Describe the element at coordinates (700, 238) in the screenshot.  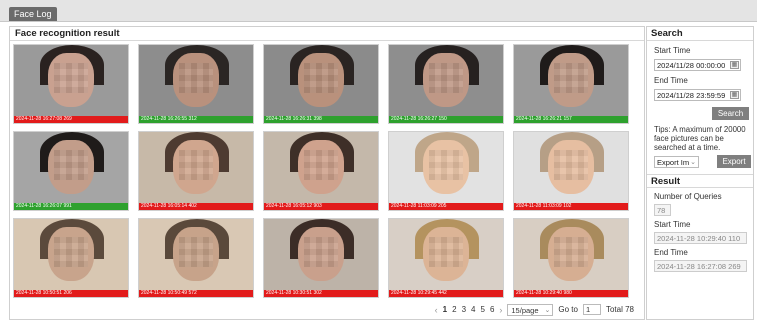
I see `result-start-value: 2024-11-28 10:29:40 110` at that location.